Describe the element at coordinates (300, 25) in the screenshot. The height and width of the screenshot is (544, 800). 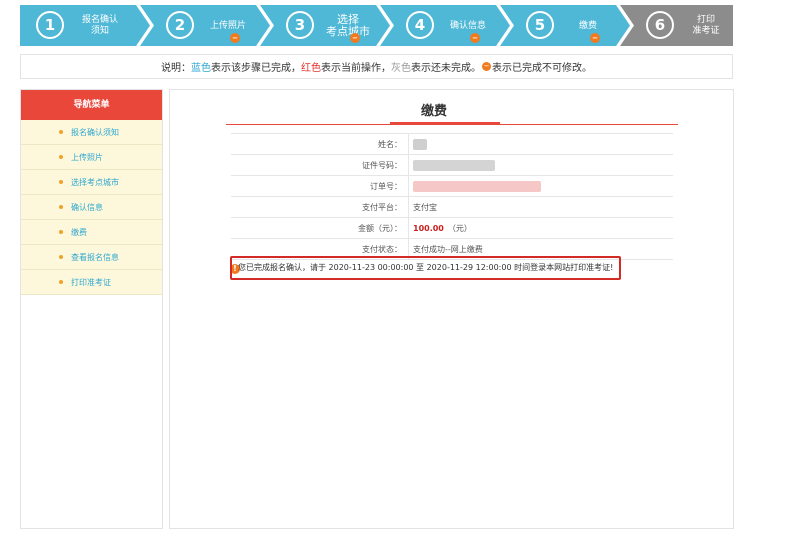
I see `step-3-number: 3` at that location.